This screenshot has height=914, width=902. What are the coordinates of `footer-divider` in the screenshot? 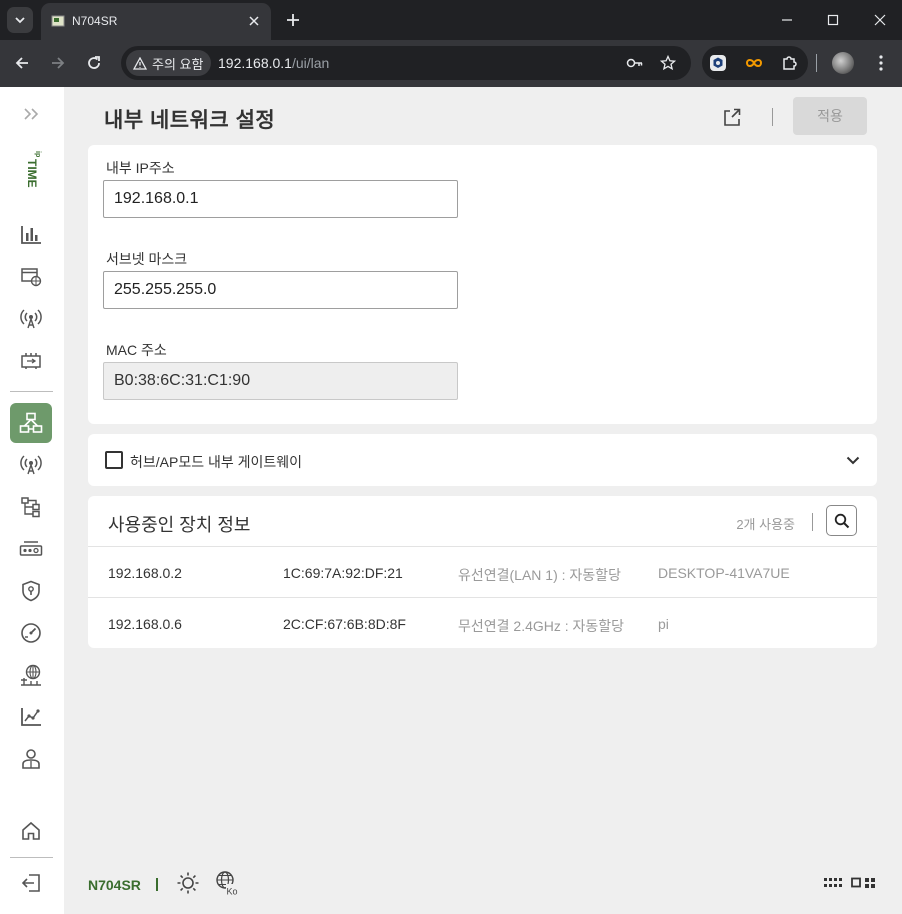 It's located at (157, 884).